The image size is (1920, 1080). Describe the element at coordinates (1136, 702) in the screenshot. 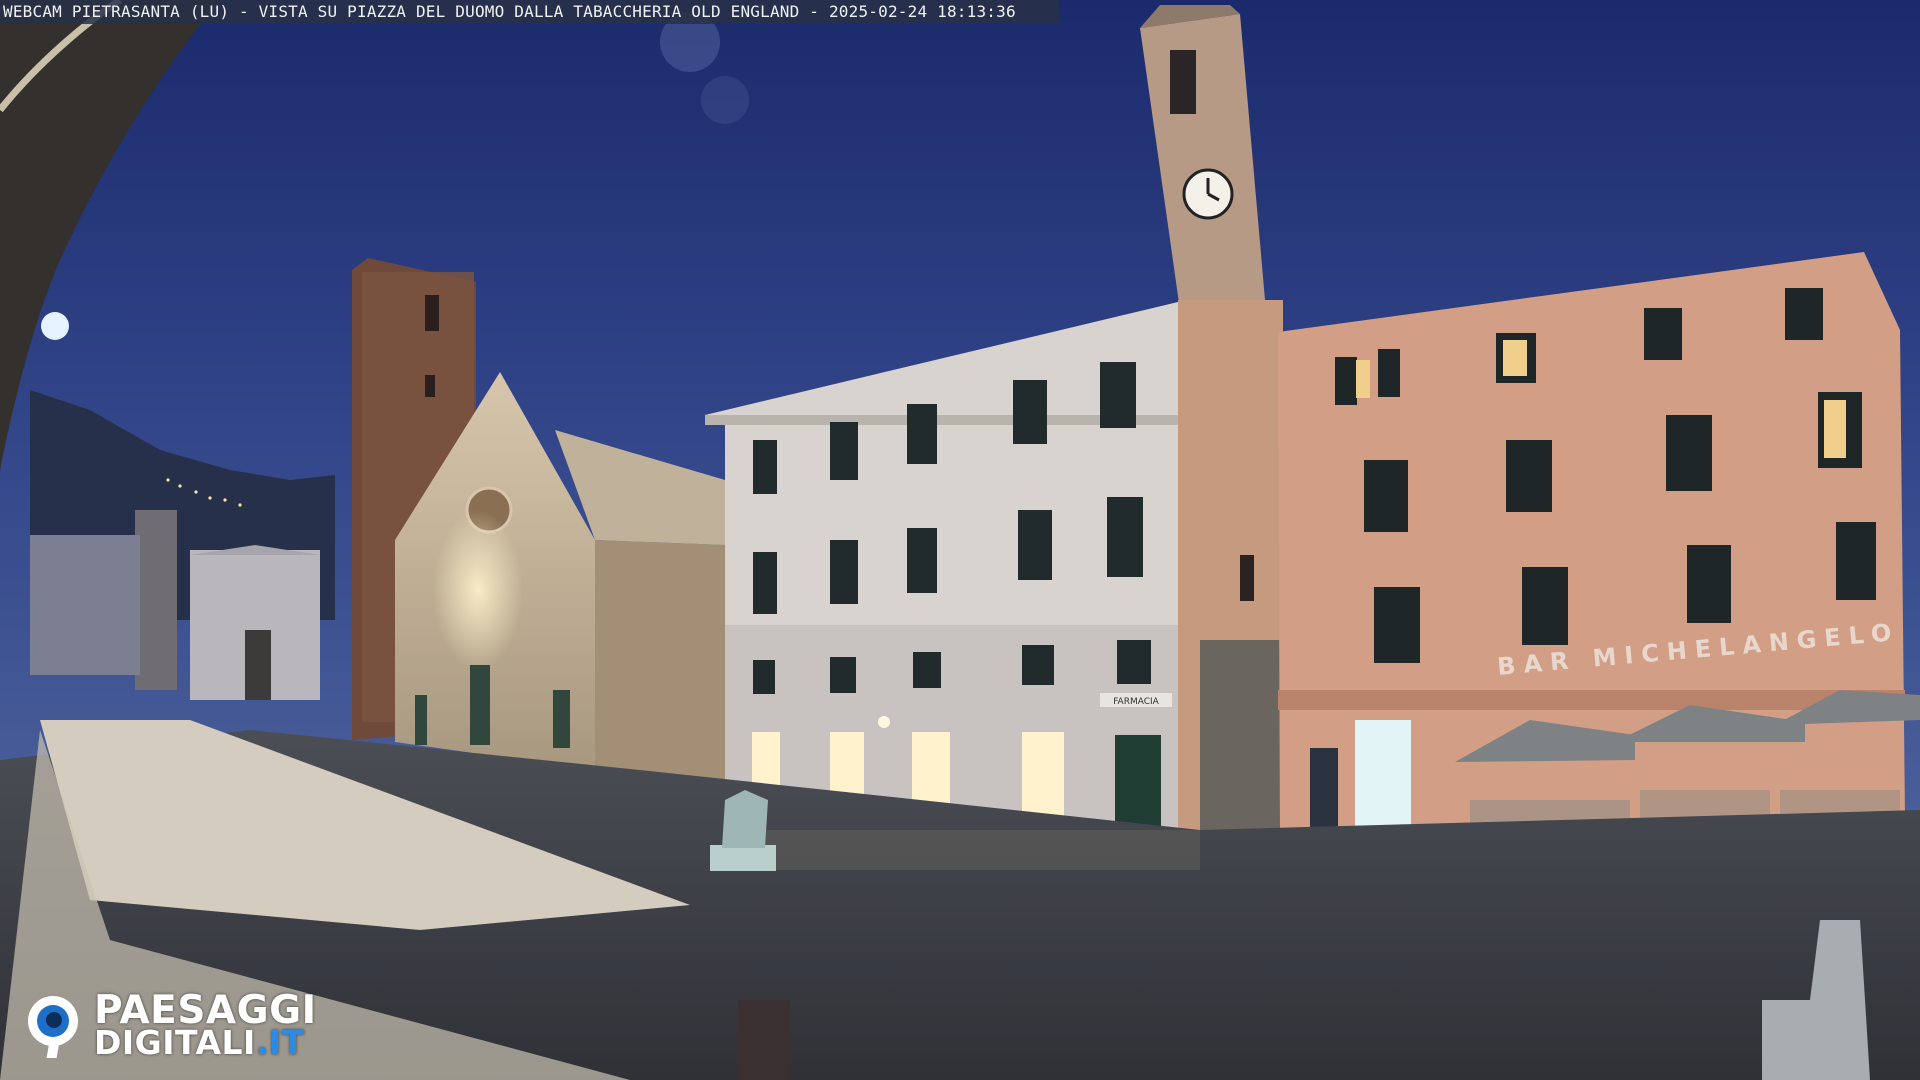

I see `svg-text: FARMACIA` at that location.